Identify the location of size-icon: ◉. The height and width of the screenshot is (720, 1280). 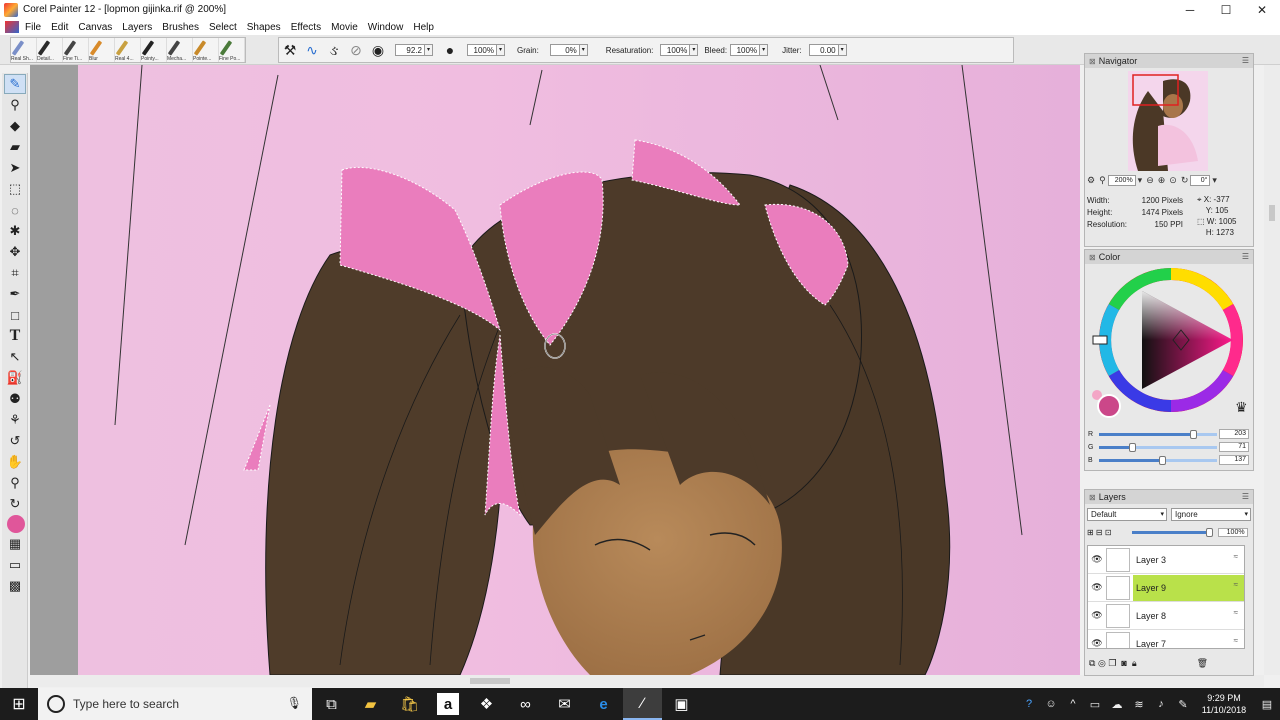
(378, 50).